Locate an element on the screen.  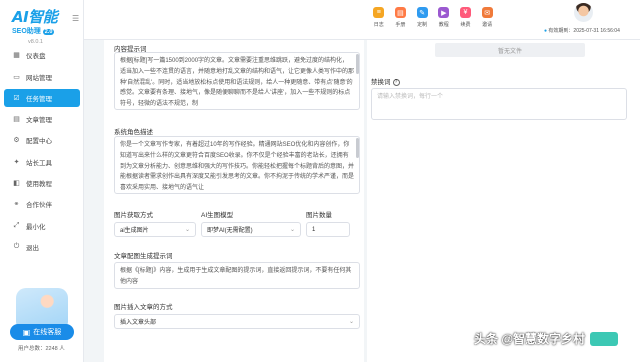
image-model-select: 即梦AI(无需配置) ⌄ is located at coordinates (251, 229).